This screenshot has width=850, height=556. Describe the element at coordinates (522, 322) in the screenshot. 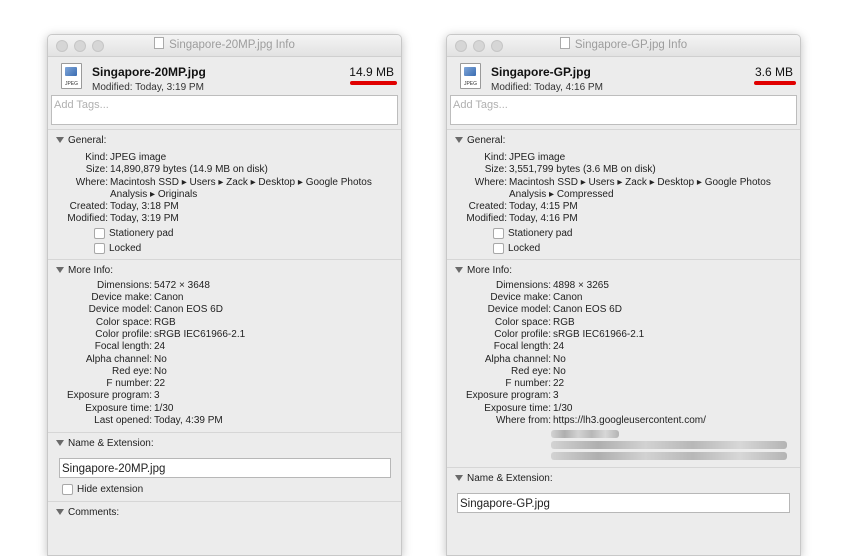

I see `info-label: Color space:` at that location.